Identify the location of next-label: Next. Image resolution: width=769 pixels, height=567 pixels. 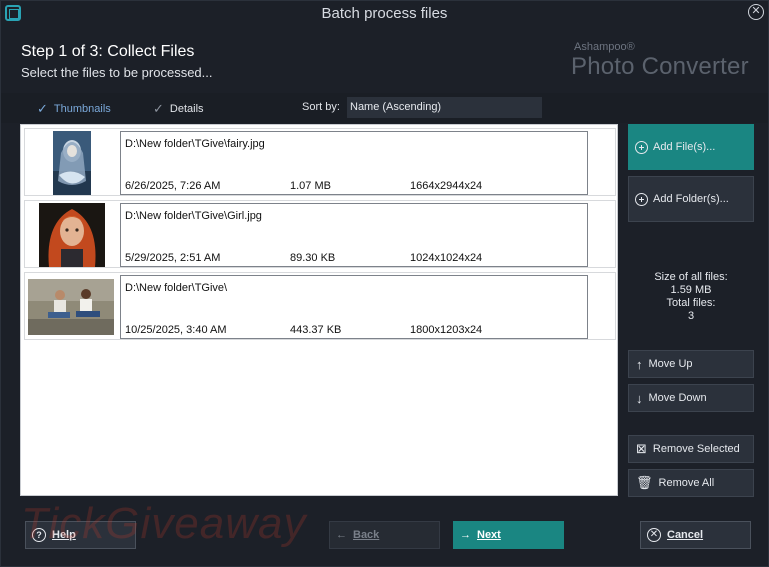
(489, 535).